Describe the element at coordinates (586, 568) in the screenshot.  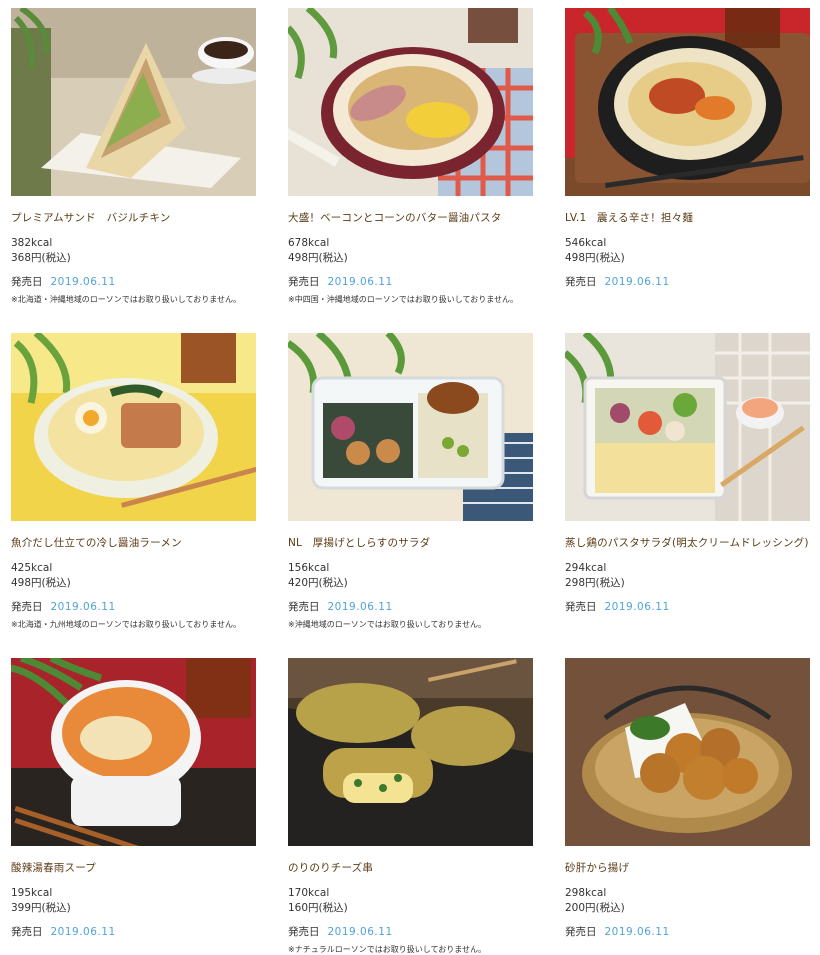
I see `product-kcal: 294kcal` at that location.